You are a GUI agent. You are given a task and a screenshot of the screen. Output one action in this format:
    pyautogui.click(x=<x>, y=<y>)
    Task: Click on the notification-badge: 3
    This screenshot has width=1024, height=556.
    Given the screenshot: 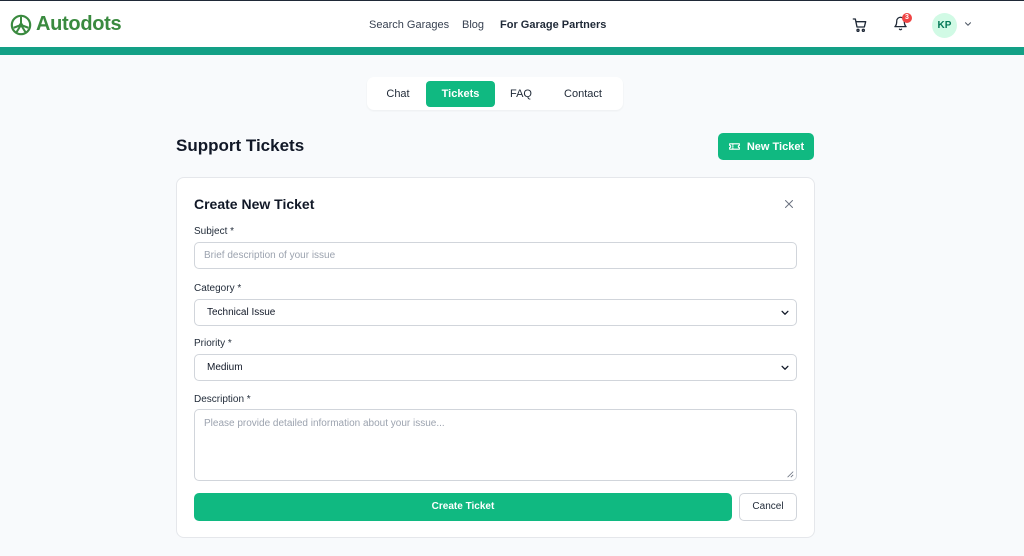 What is the action you would take?
    pyautogui.click(x=907, y=18)
    